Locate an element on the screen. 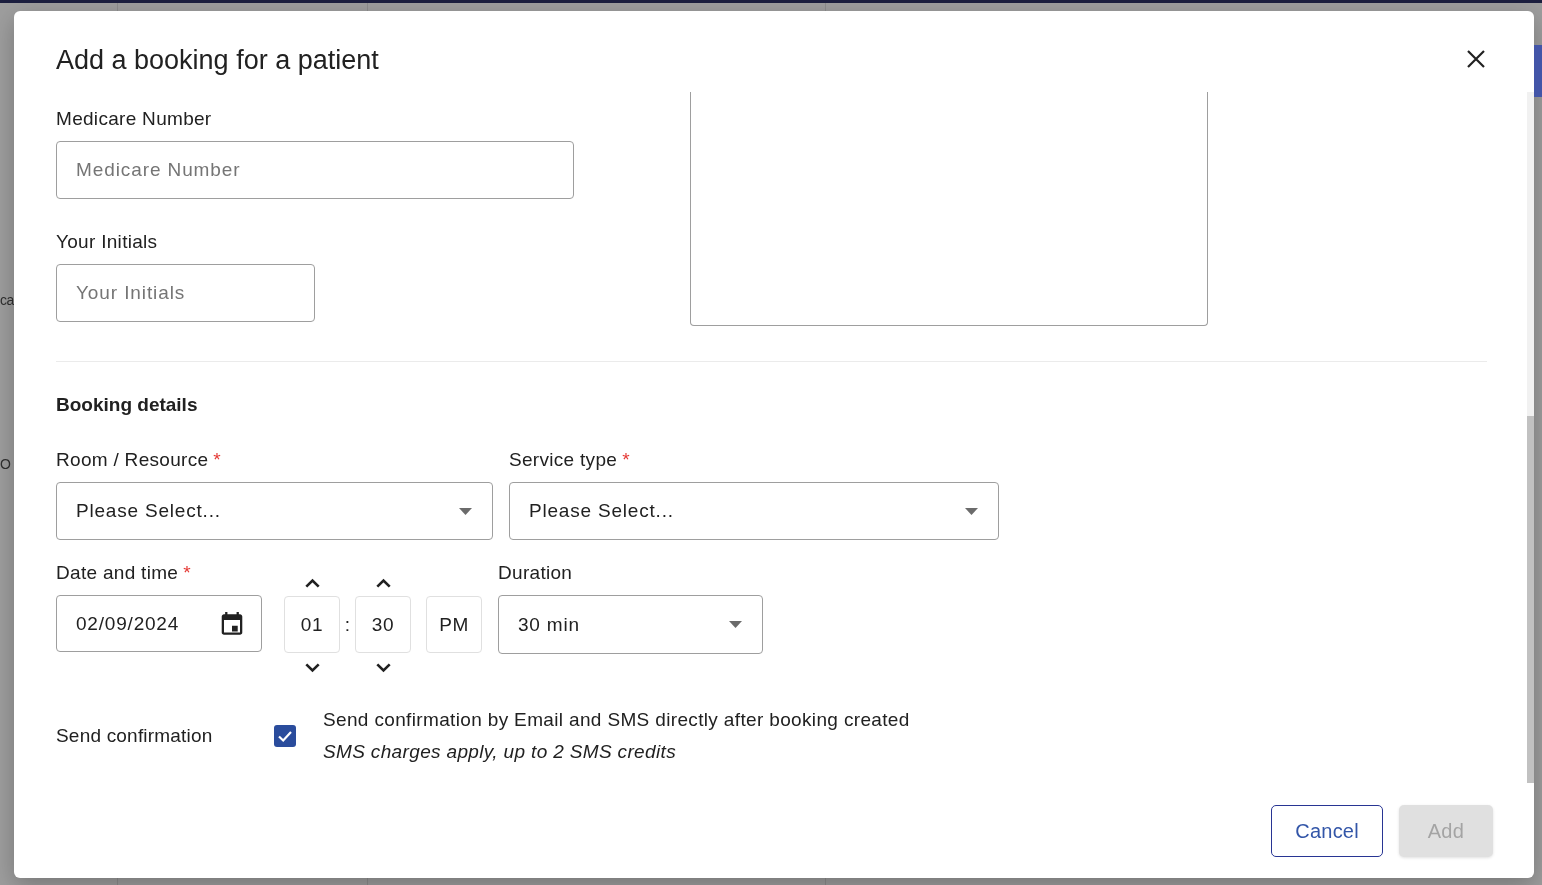  confirmation-text: Send confirmation by Email and SMS directly after booking created is located at coordinates (617, 720).